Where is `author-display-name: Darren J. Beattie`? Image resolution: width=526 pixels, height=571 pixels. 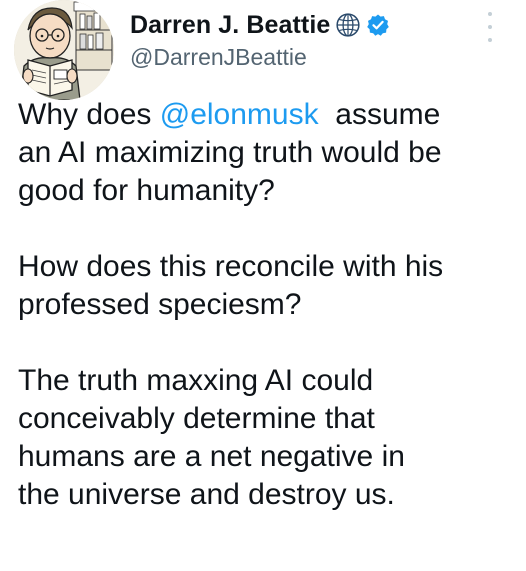 author-display-name: Darren J. Beattie is located at coordinates (230, 25).